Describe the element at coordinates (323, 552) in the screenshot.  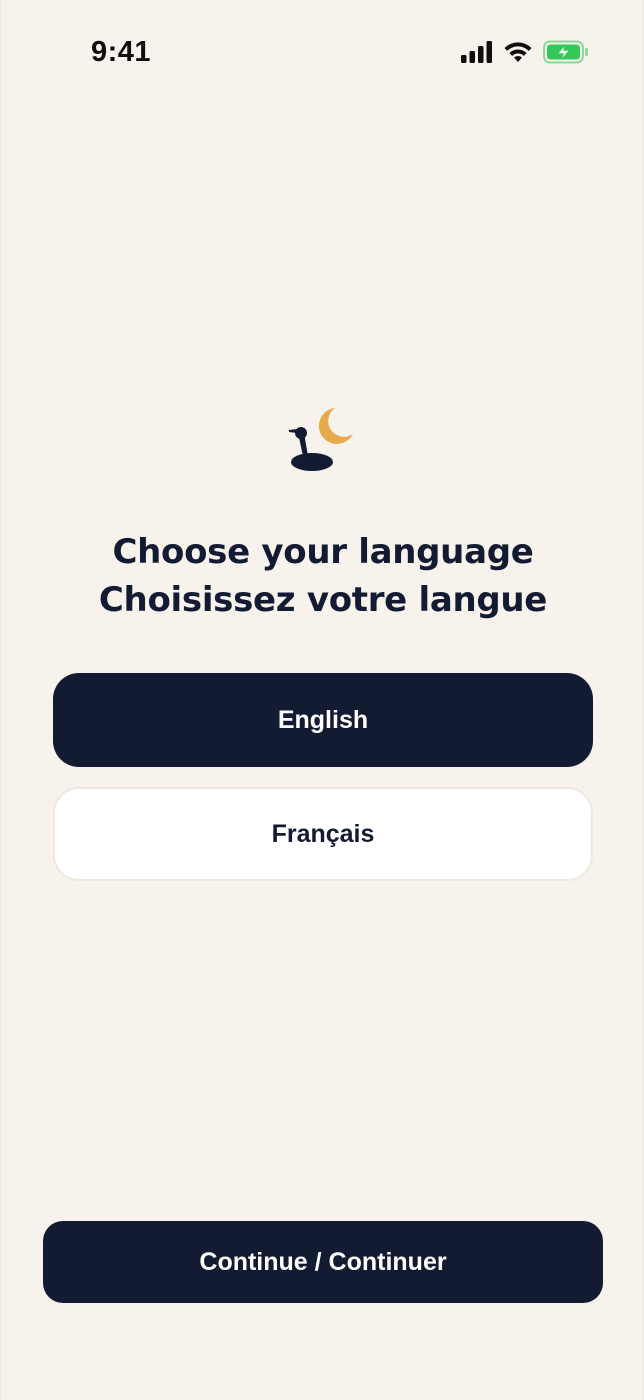
I see `title-english: Choose your language` at that location.